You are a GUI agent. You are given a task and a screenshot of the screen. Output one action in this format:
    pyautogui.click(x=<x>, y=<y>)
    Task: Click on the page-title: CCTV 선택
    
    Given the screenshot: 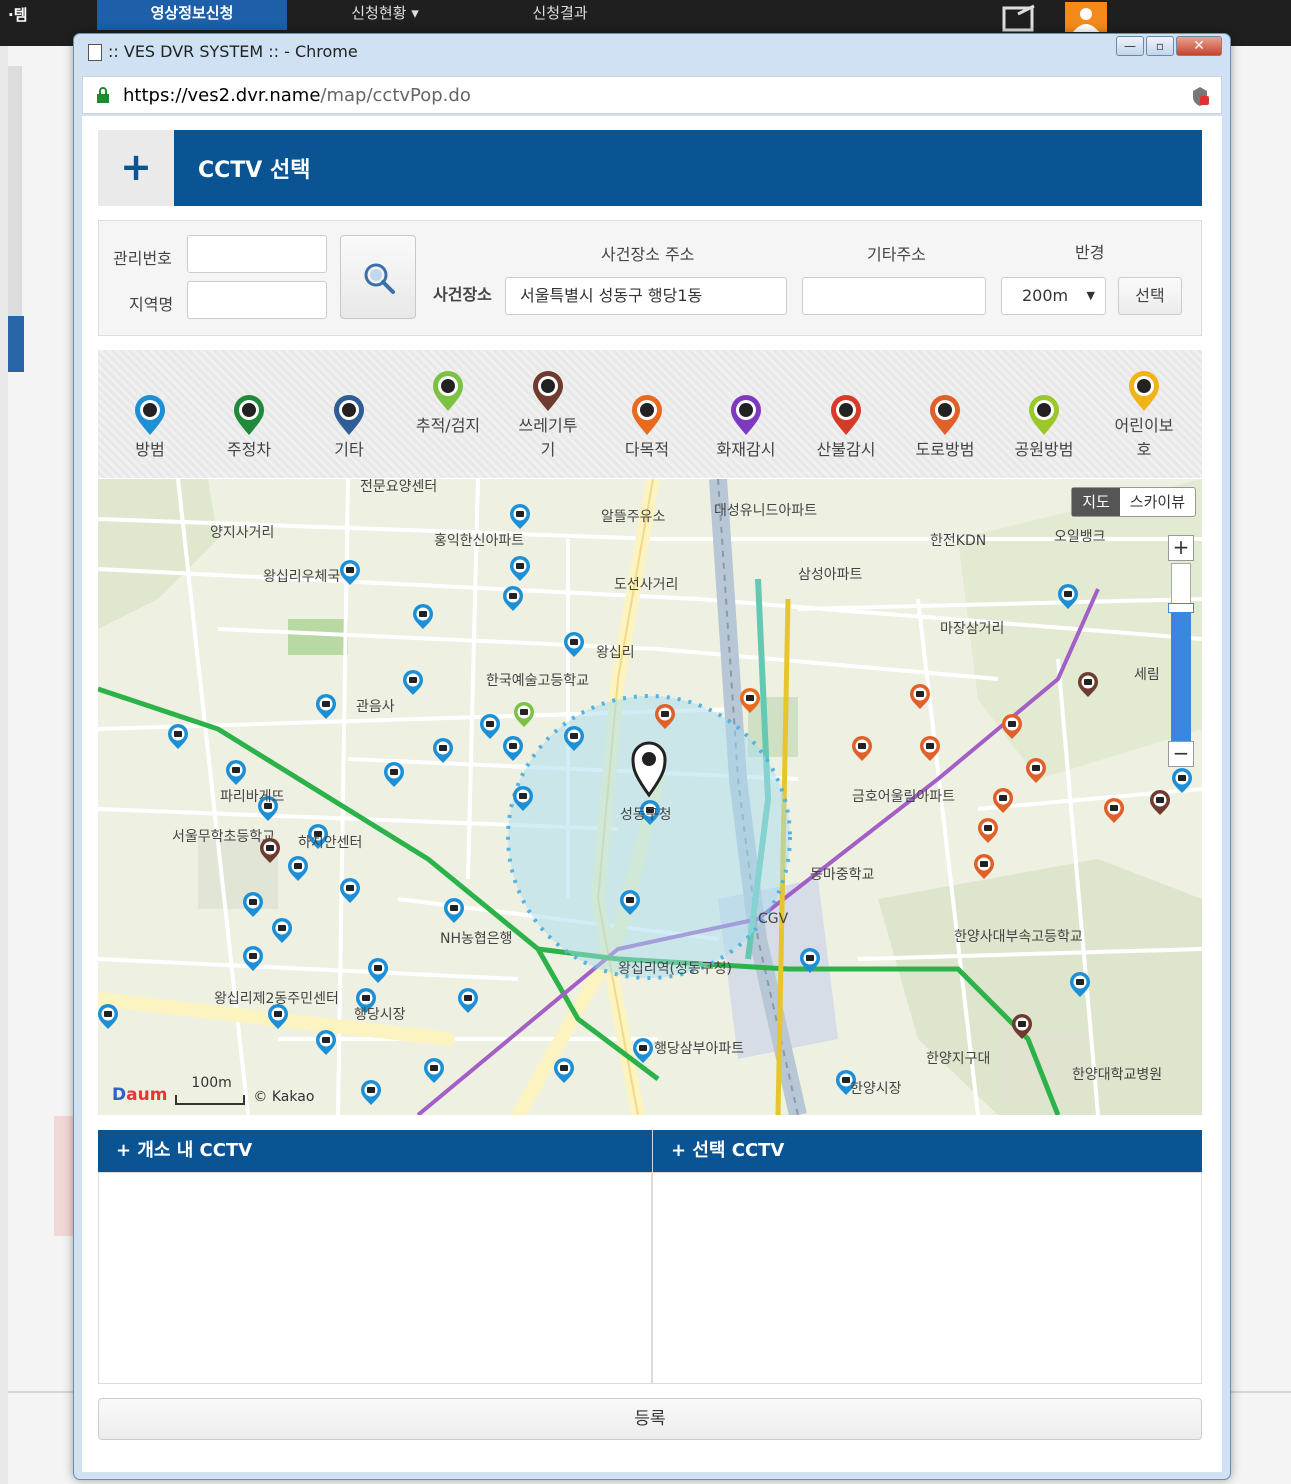 What is the action you would take?
    pyautogui.click(x=254, y=170)
    